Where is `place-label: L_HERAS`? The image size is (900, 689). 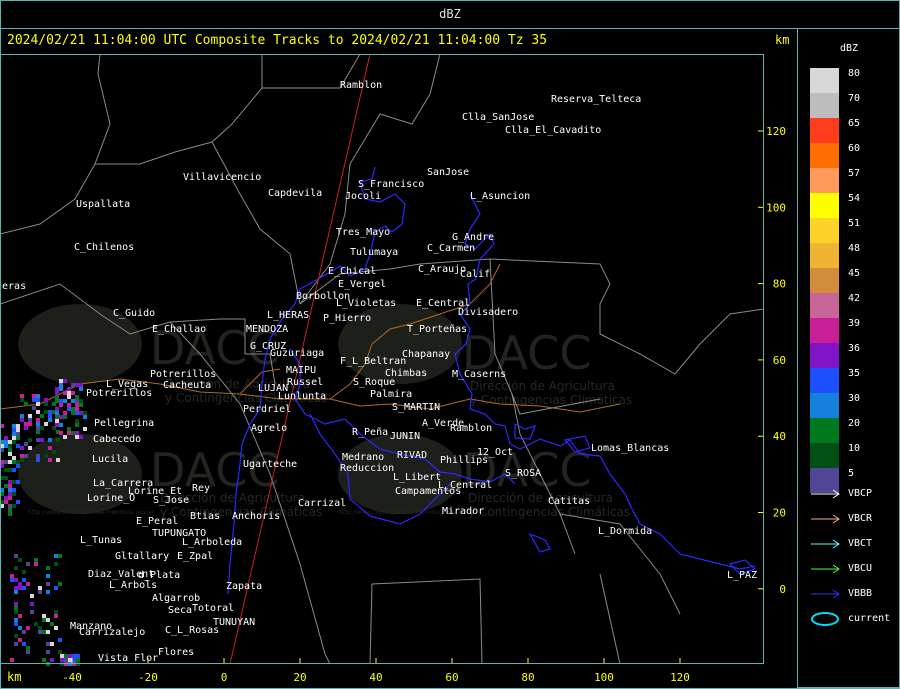 place-label: L_HERAS is located at coordinates (288, 315).